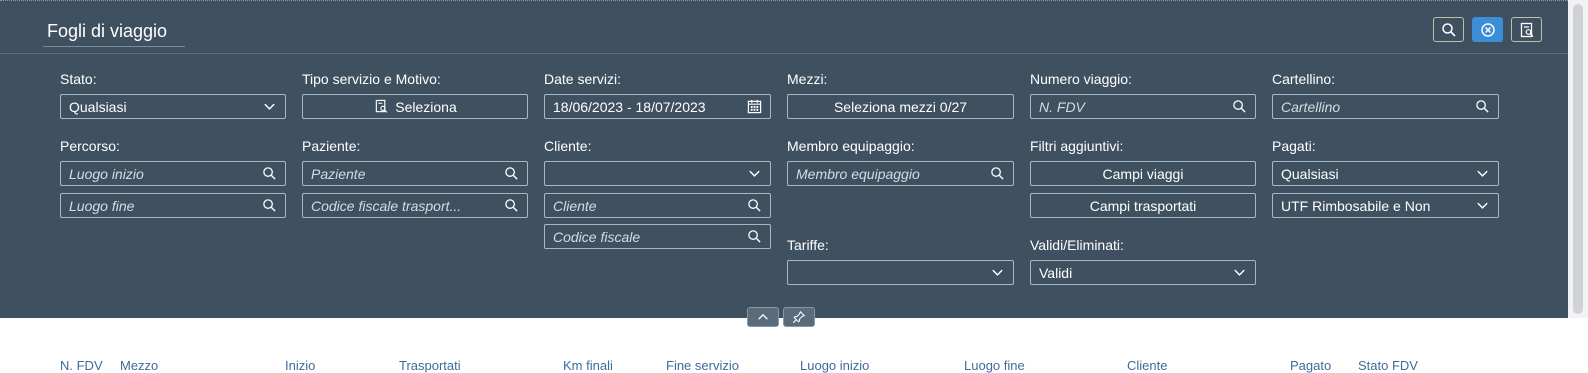  Describe the element at coordinates (629, 106) in the screenshot. I see `date-range-value: 18/06/2023 - 18/07/2023` at that location.